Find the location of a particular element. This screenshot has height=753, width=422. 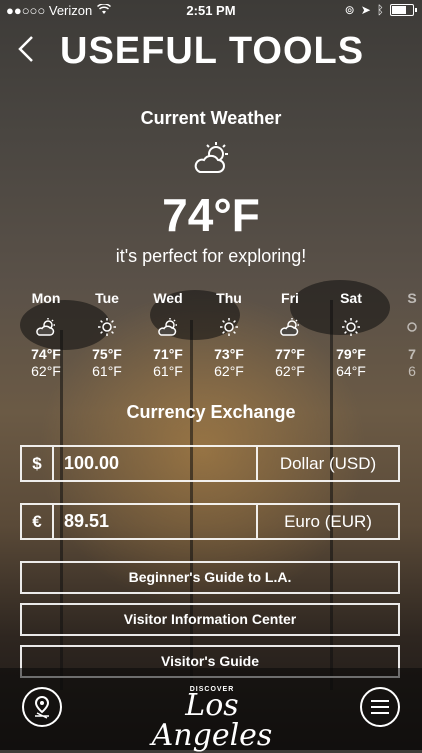

forecast-high: 74°F is located at coordinates (46, 354).